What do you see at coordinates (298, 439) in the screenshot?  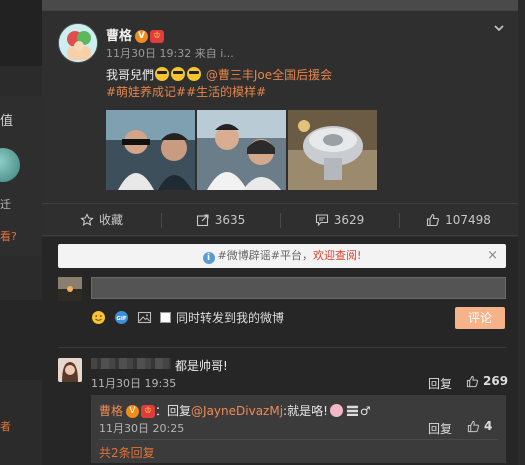 I see `reply-divider` at bounding box center [298, 439].